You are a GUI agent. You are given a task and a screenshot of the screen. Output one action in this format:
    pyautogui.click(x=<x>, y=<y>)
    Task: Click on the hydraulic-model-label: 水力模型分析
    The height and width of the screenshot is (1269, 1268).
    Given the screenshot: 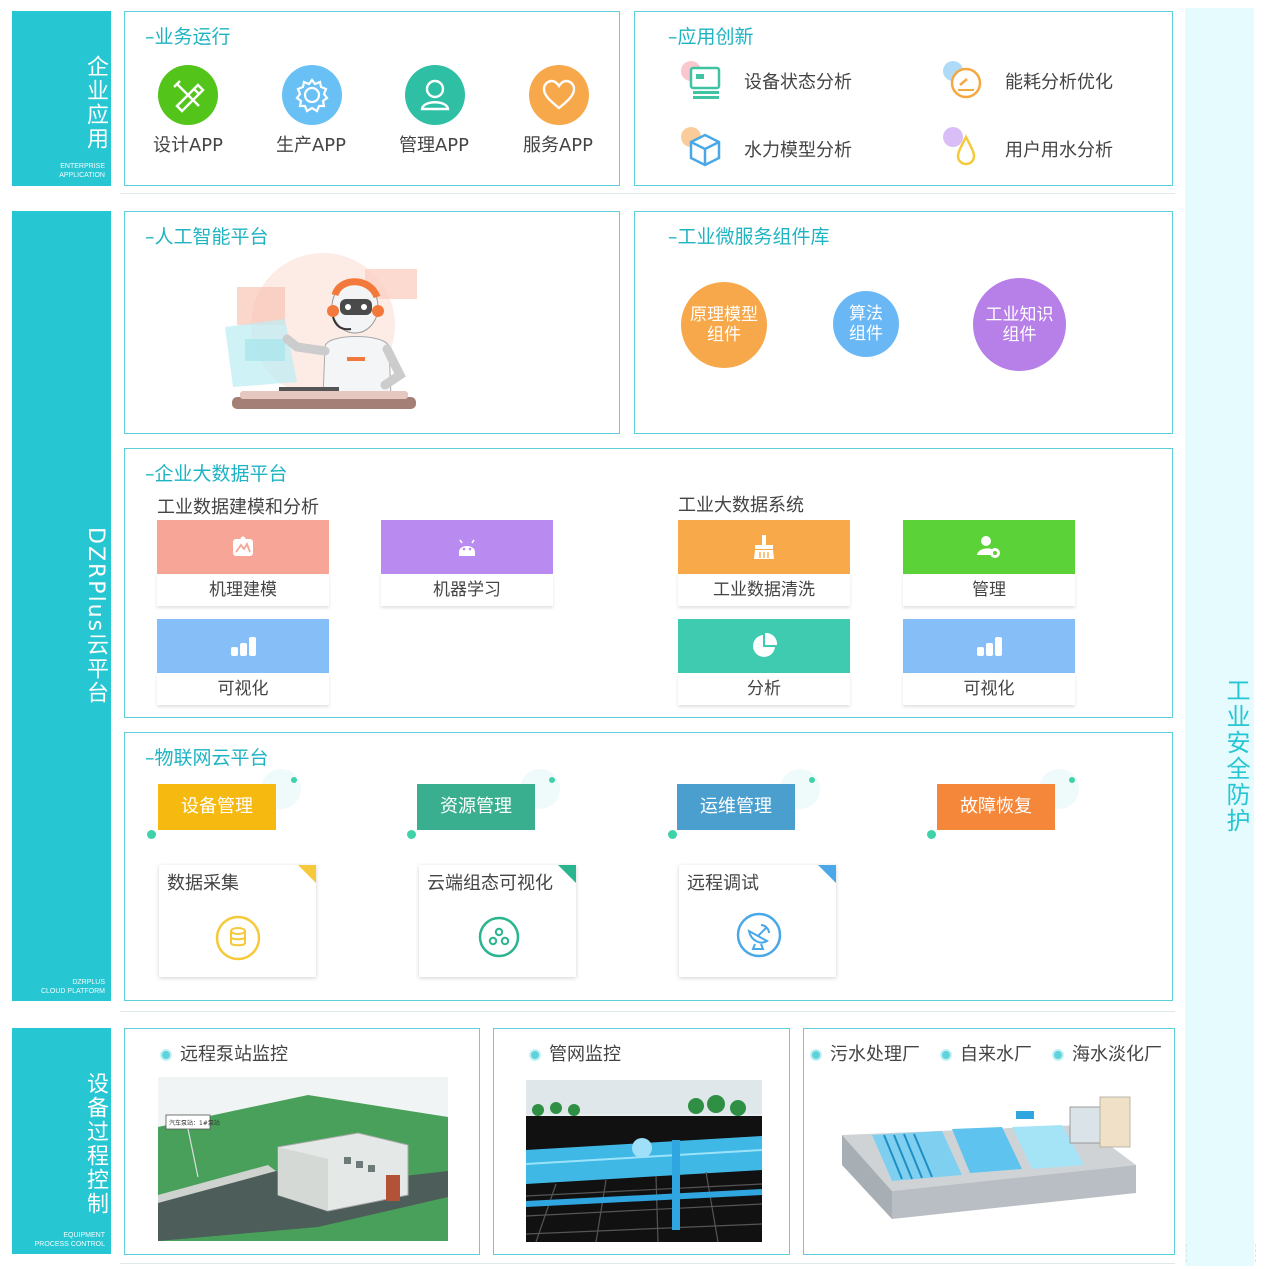 What is the action you would take?
    pyautogui.click(x=798, y=150)
    